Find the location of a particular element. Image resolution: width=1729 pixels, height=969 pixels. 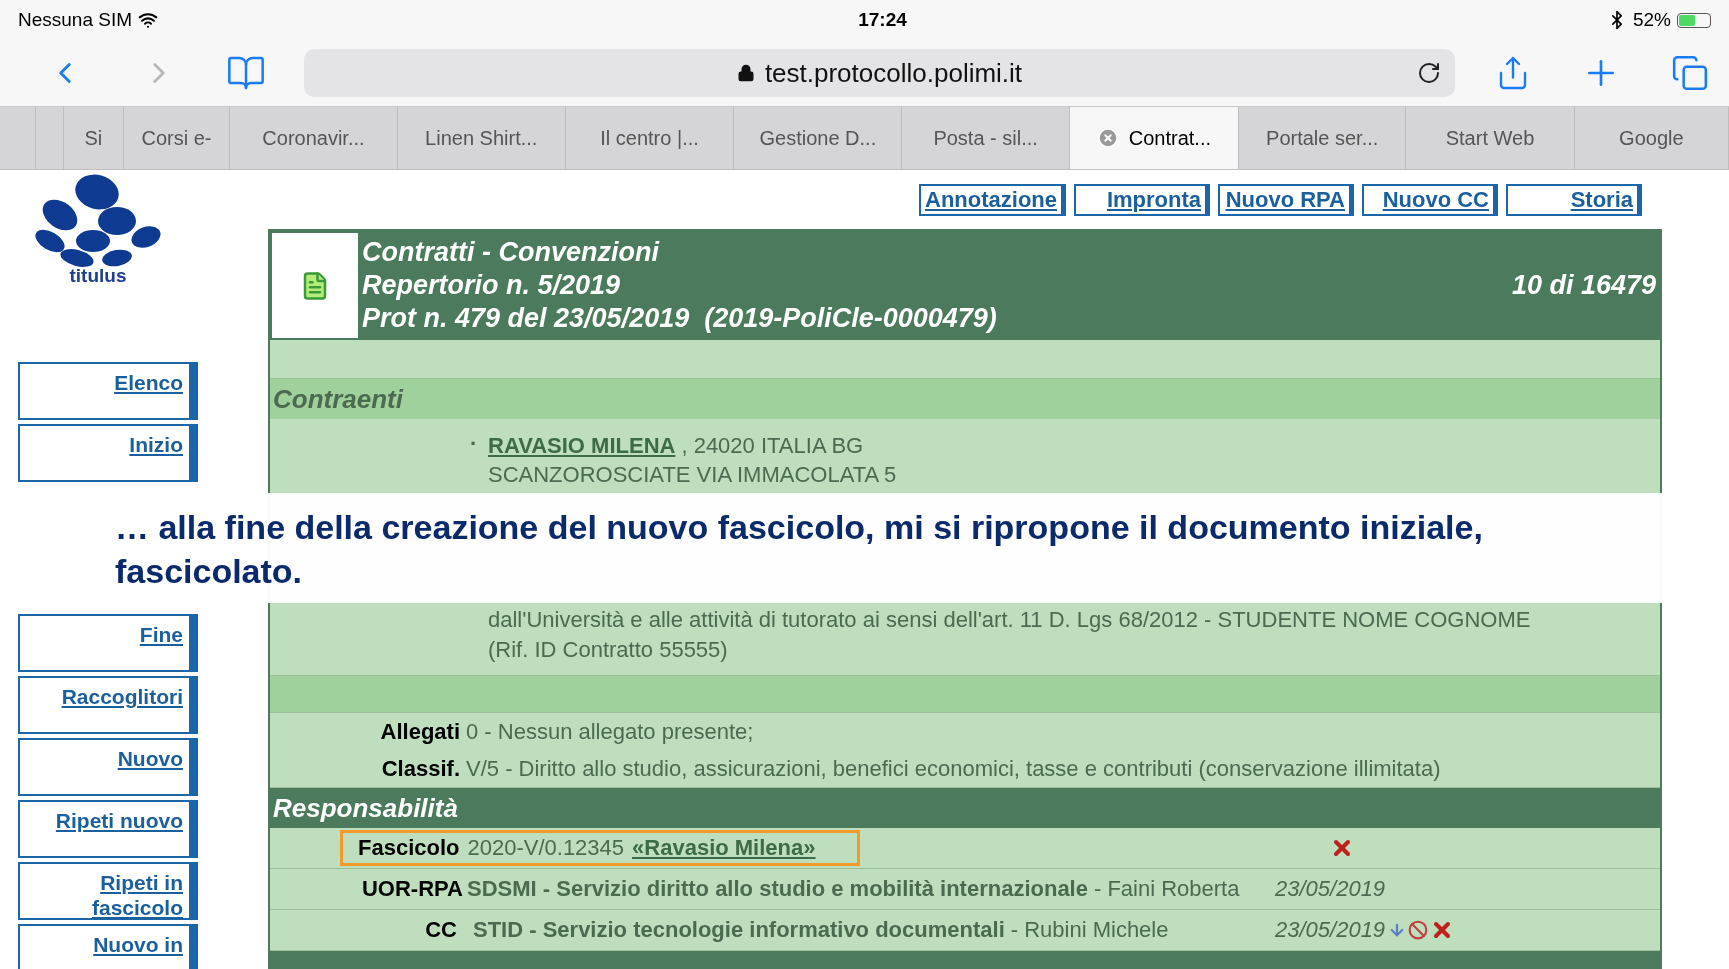

sidebar-link: Ripeti in fascicolo is located at coordinates (108, 891).